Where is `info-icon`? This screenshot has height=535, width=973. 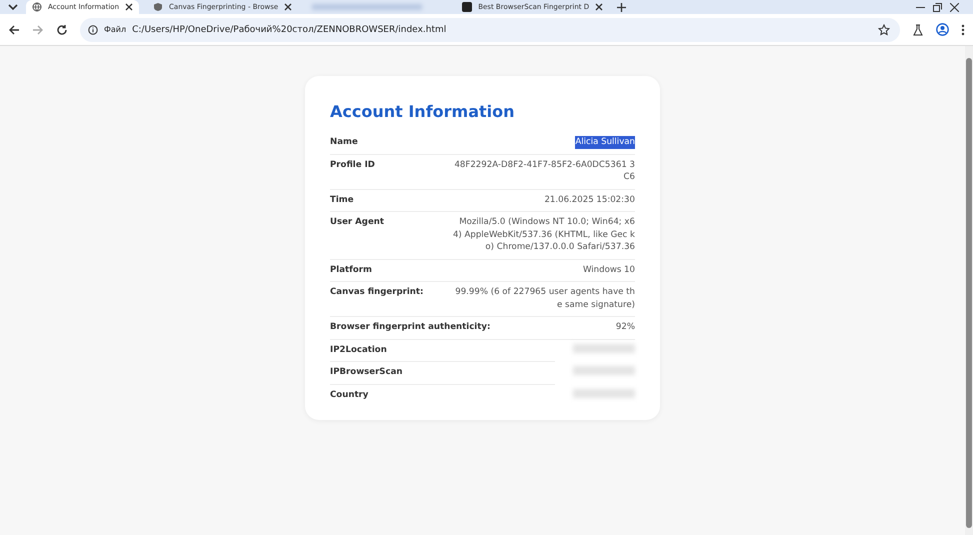
info-icon is located at coordinates (93, 29).